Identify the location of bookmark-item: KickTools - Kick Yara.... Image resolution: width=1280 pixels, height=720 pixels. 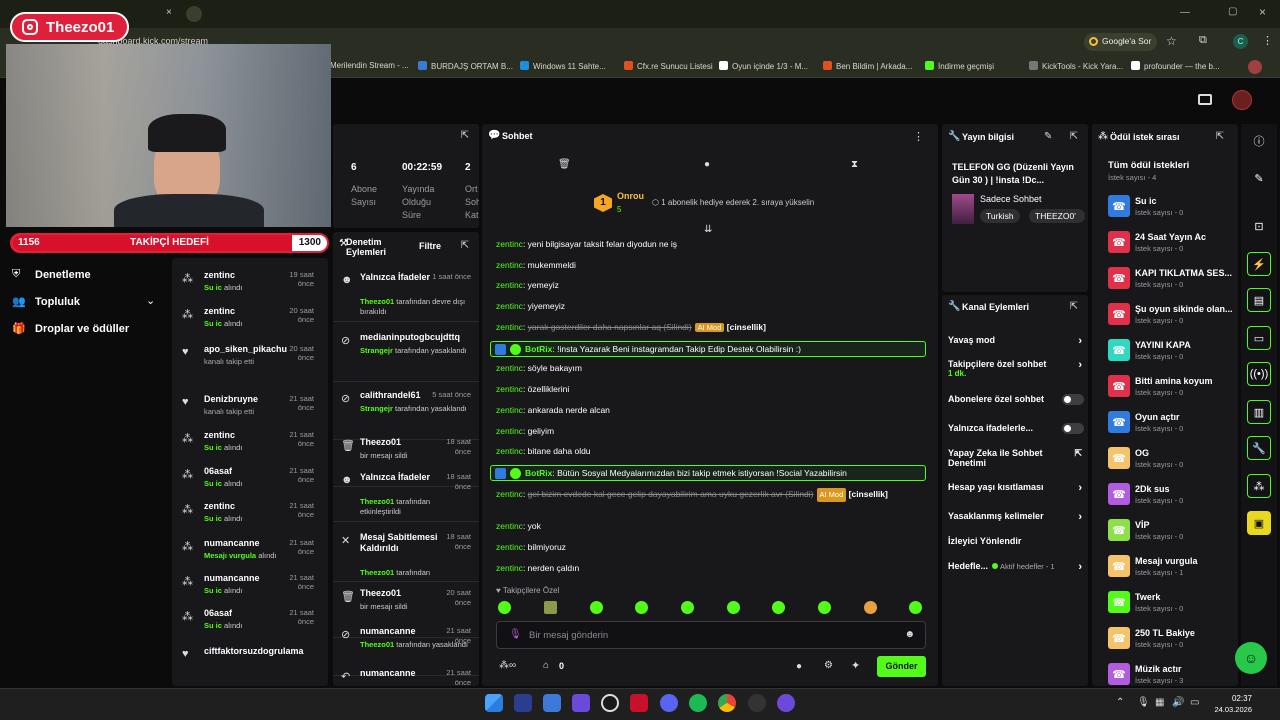
(1076, 66).